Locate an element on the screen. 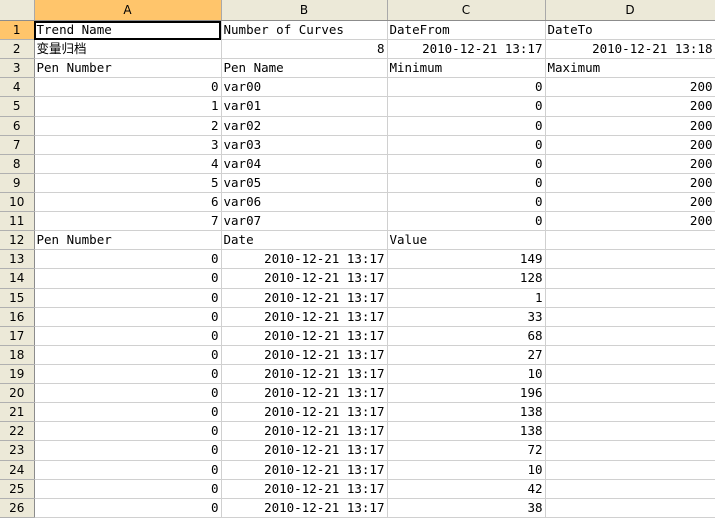 This screenshot has width=715, height=518. cell-c2: 2010-12-21 13:17 is located at coordinates (466, 49).